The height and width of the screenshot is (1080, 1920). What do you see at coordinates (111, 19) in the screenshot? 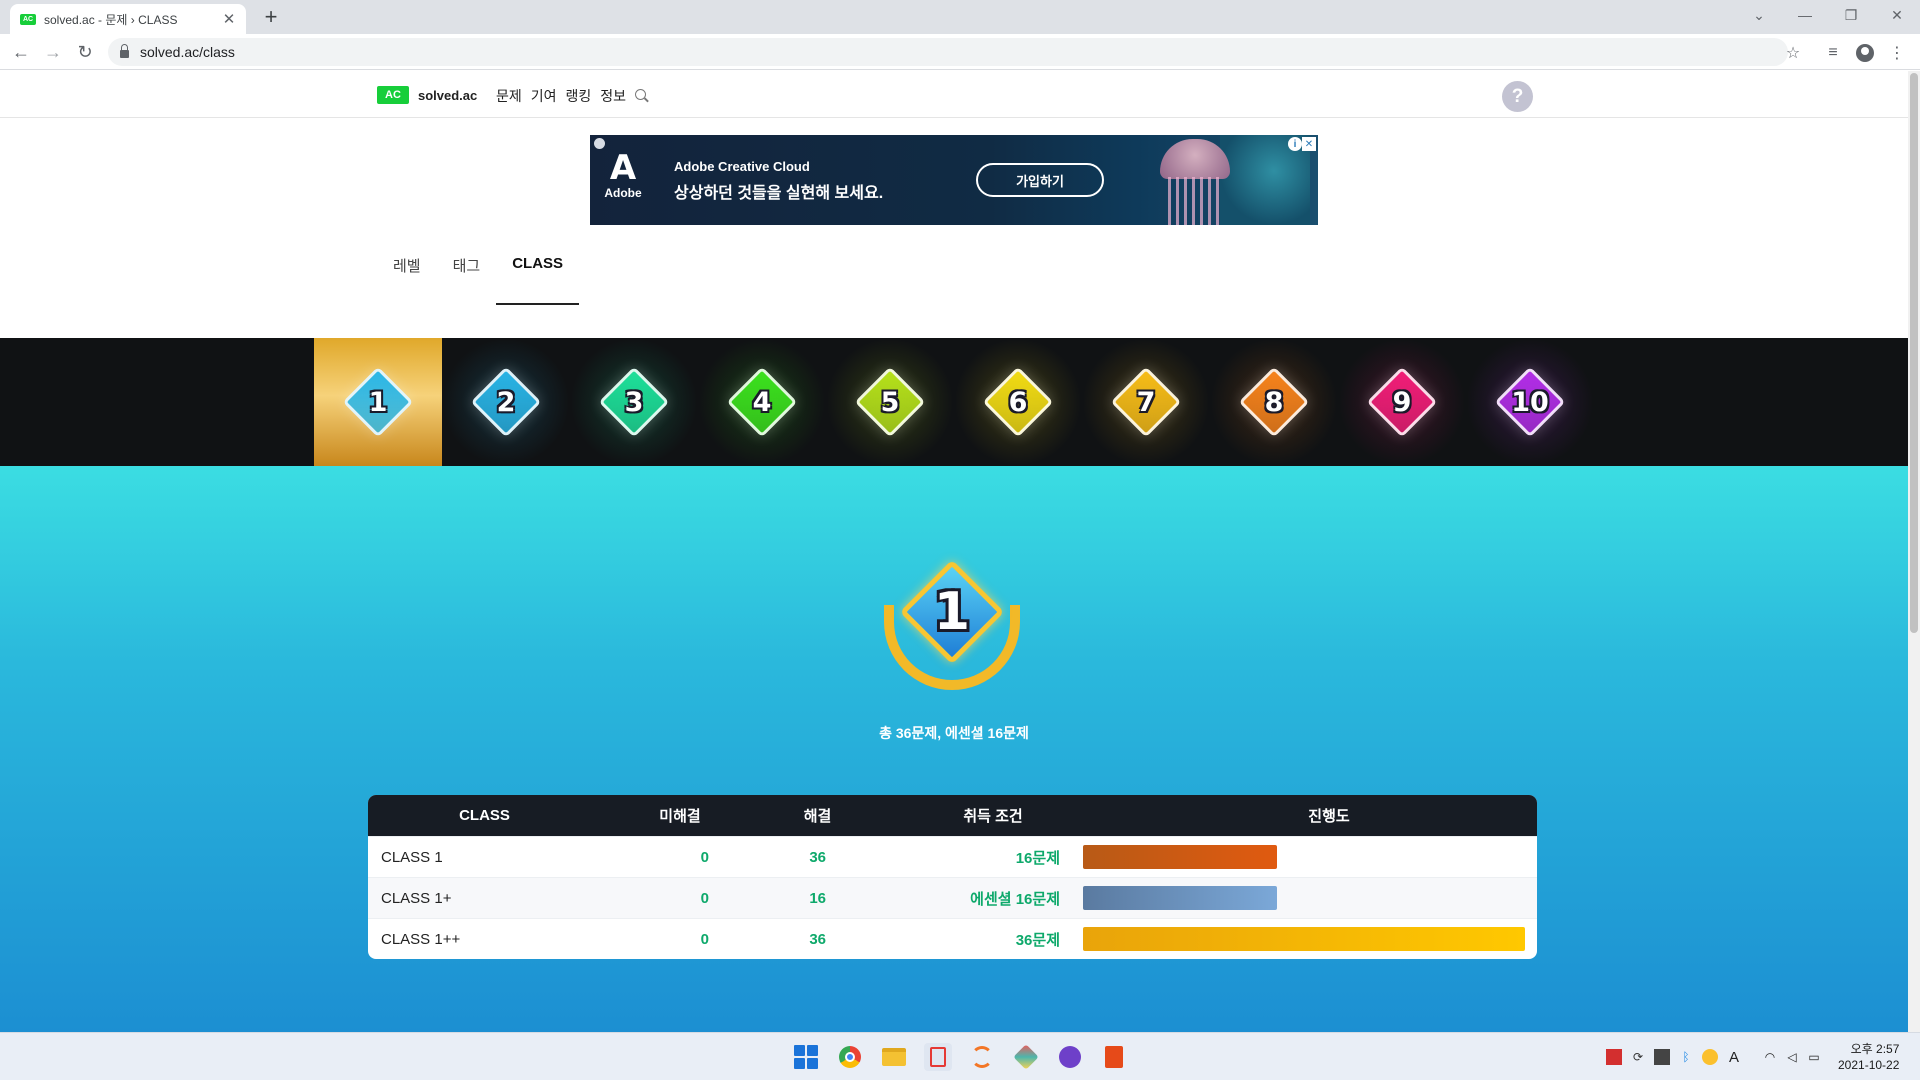
I see `tab-title: solved.ac - 문제 › CLASS` at bounding box center [111, 19].